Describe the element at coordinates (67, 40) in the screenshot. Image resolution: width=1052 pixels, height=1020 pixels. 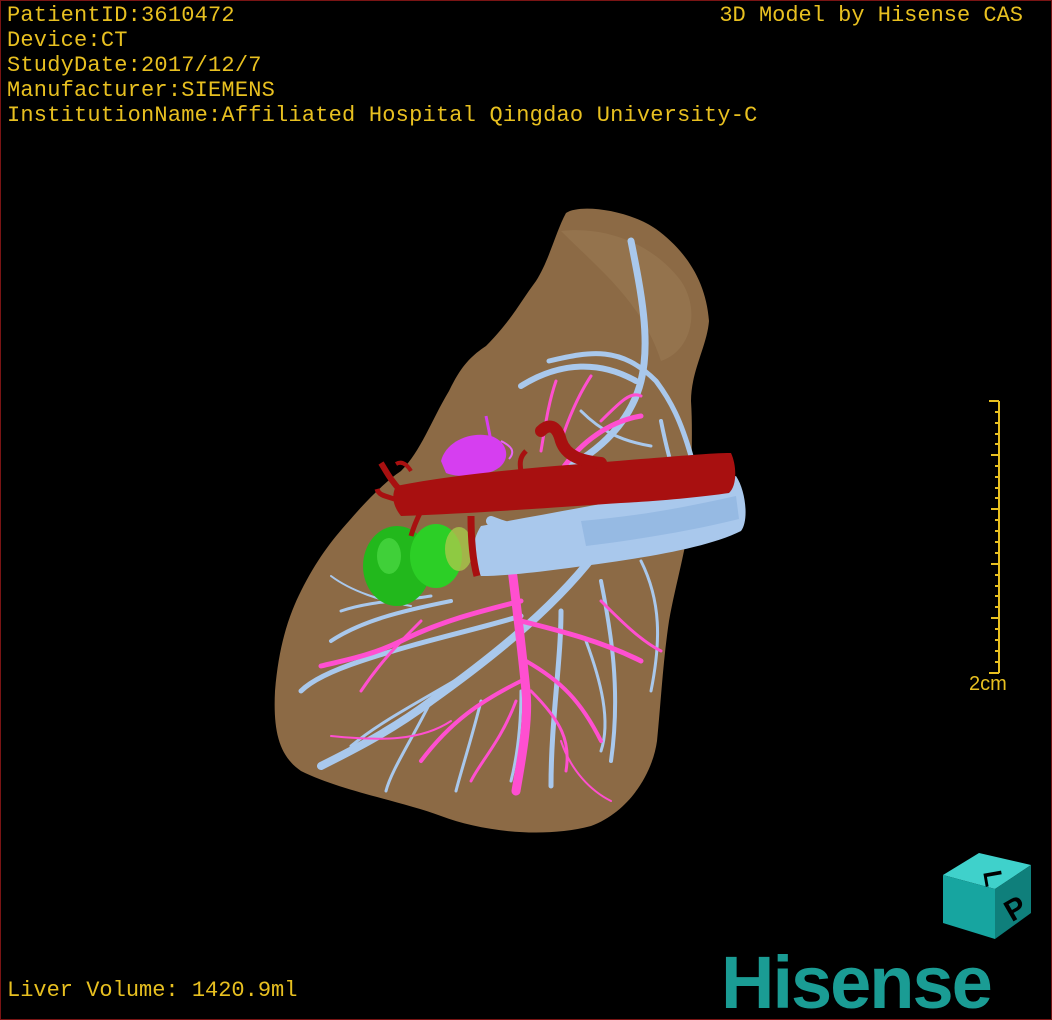
I see `device: Device:CT` at that location.